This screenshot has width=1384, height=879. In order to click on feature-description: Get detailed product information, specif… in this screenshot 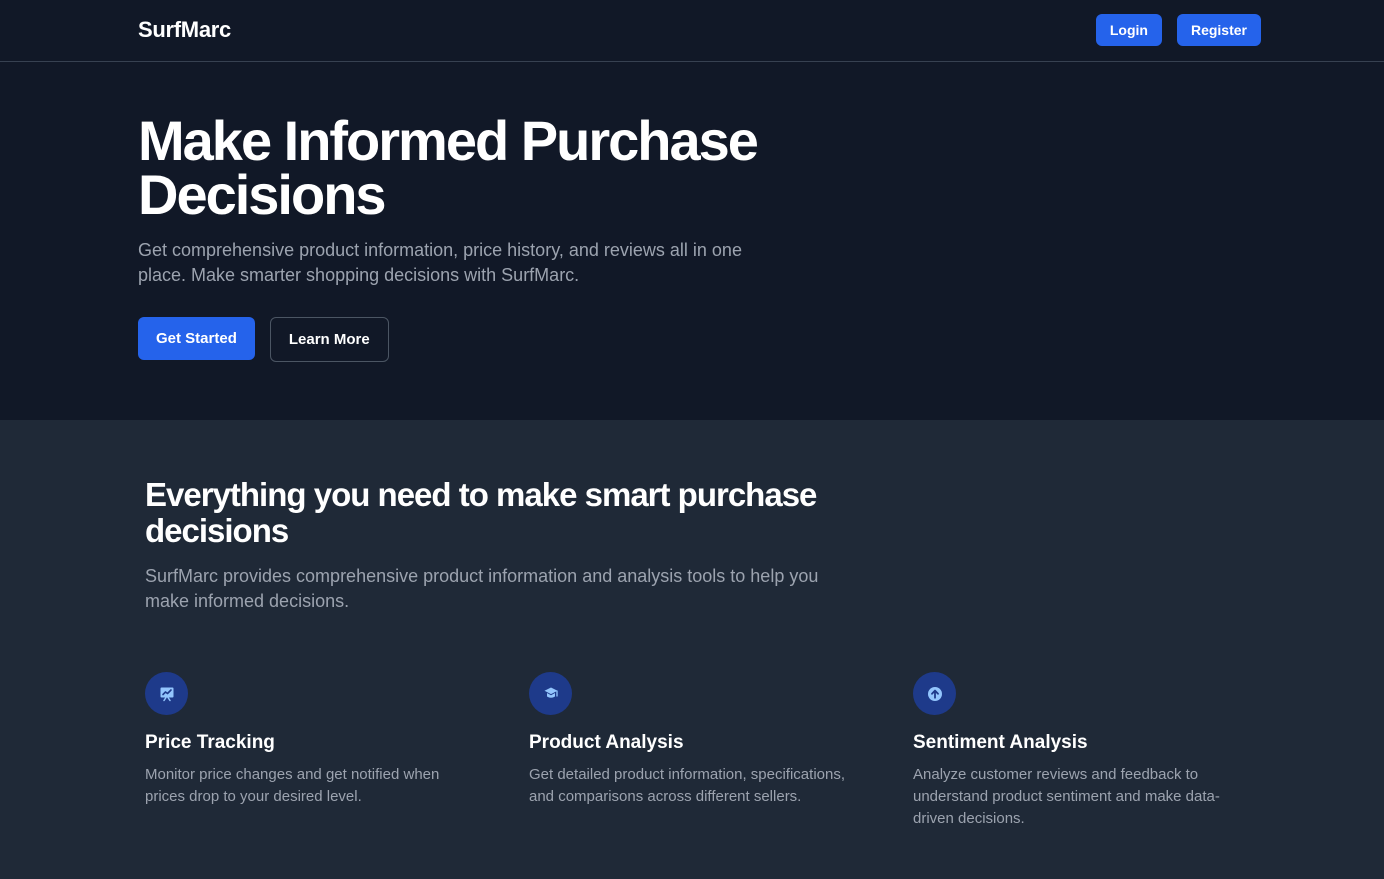, I will do `click(687, 785)`.